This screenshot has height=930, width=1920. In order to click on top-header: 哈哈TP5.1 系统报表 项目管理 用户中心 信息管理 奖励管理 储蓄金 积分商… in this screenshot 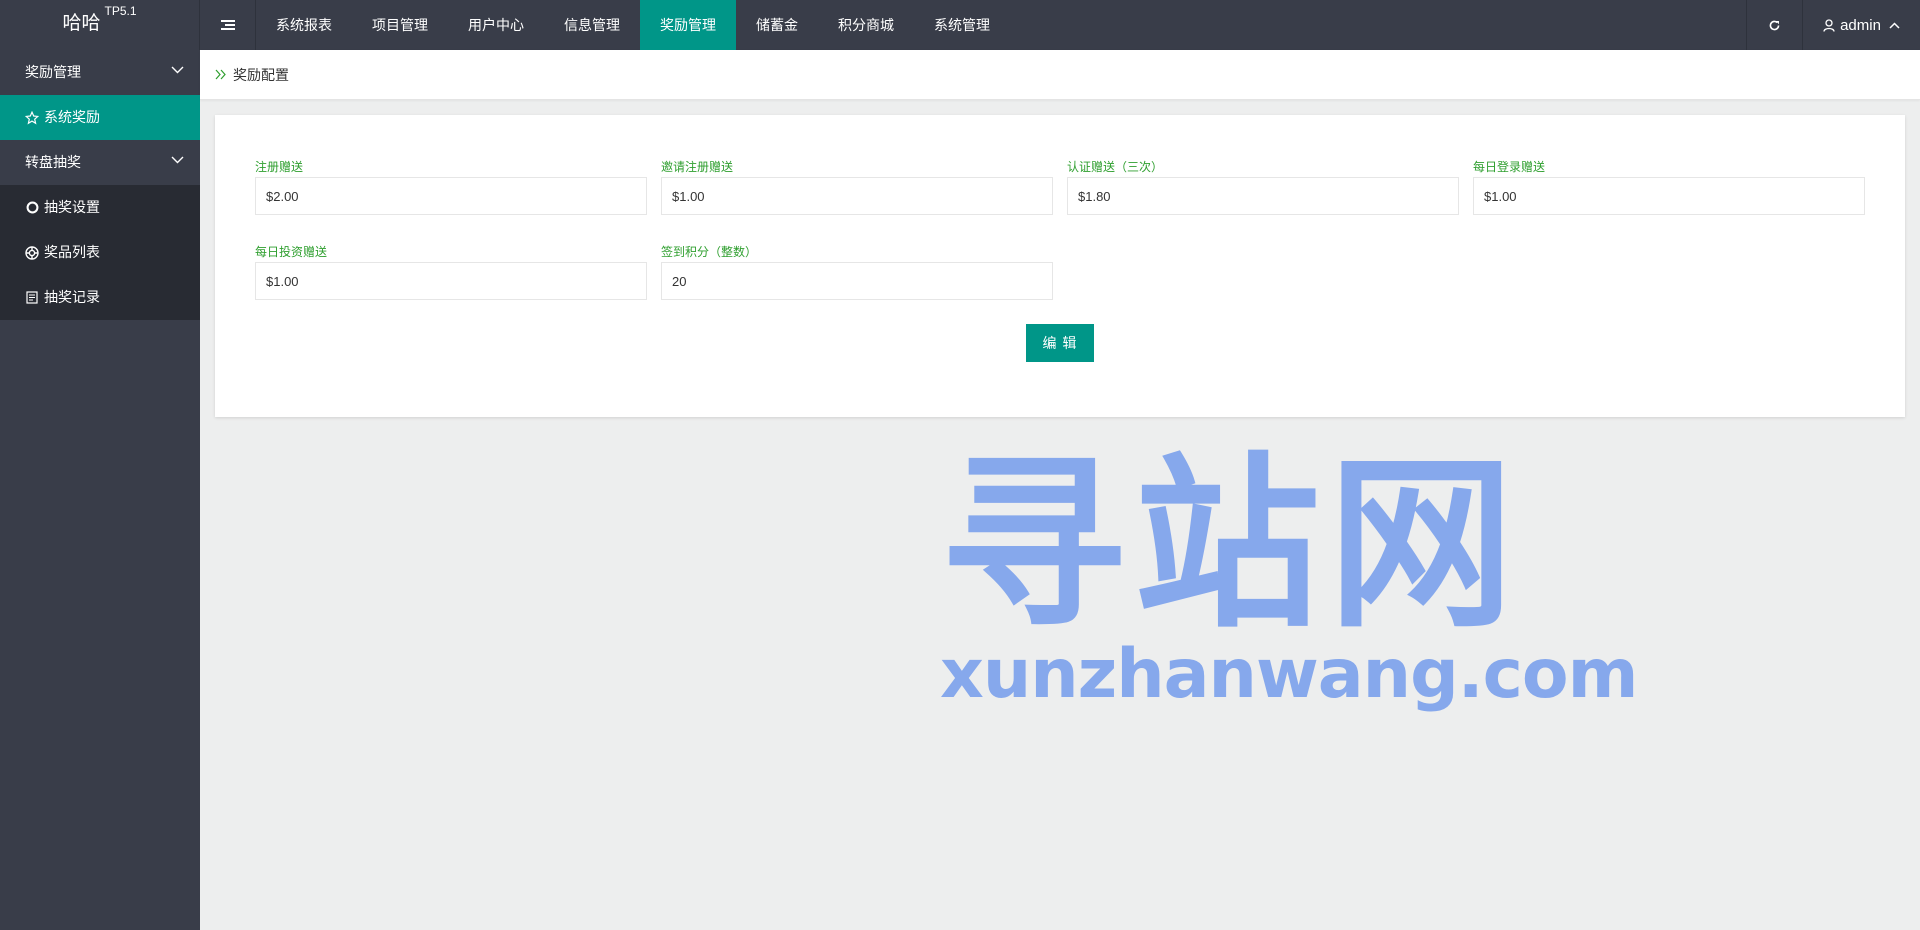, I will do `click(960, 25)`.